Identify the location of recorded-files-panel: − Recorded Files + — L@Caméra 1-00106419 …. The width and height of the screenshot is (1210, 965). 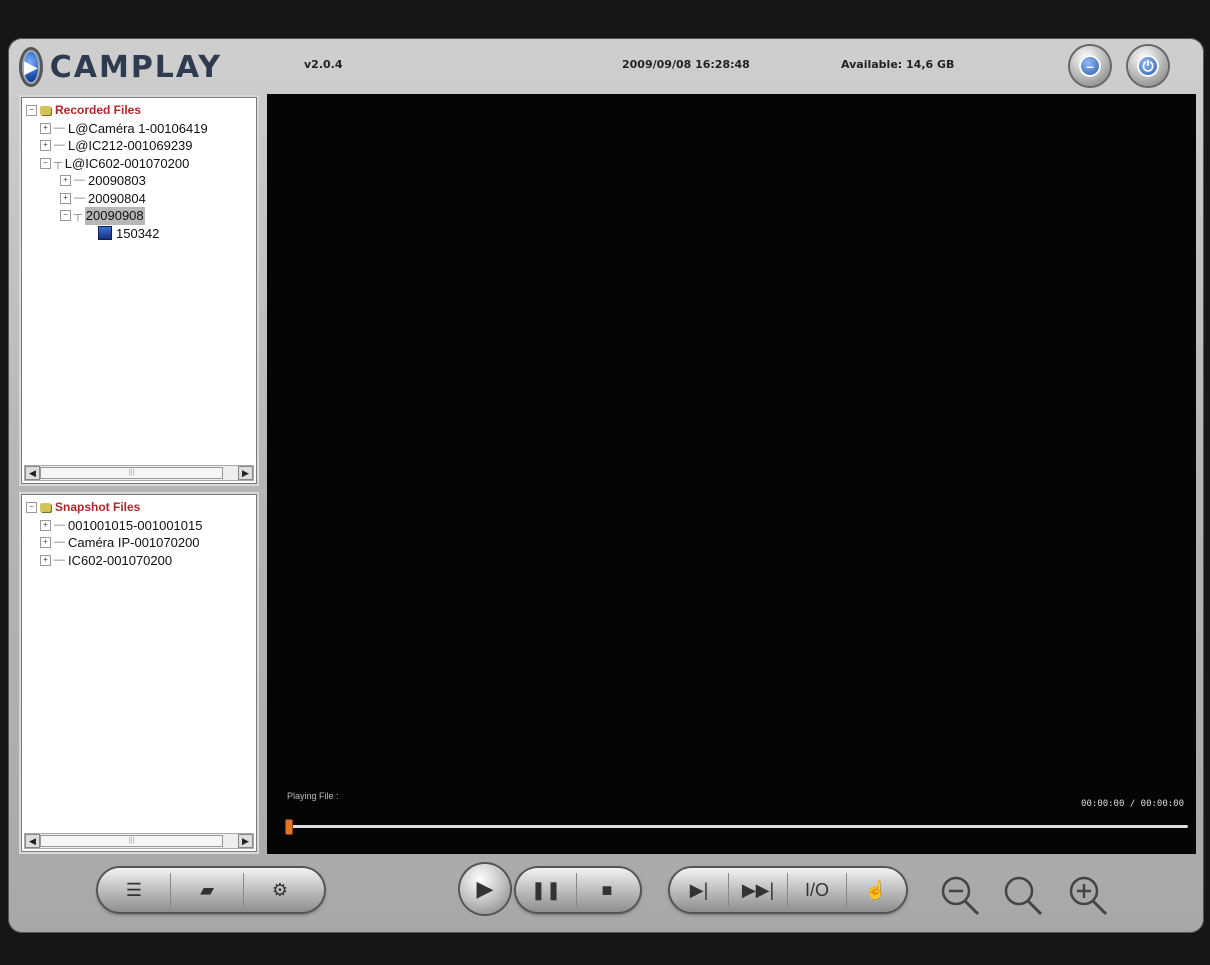
(139, 290).